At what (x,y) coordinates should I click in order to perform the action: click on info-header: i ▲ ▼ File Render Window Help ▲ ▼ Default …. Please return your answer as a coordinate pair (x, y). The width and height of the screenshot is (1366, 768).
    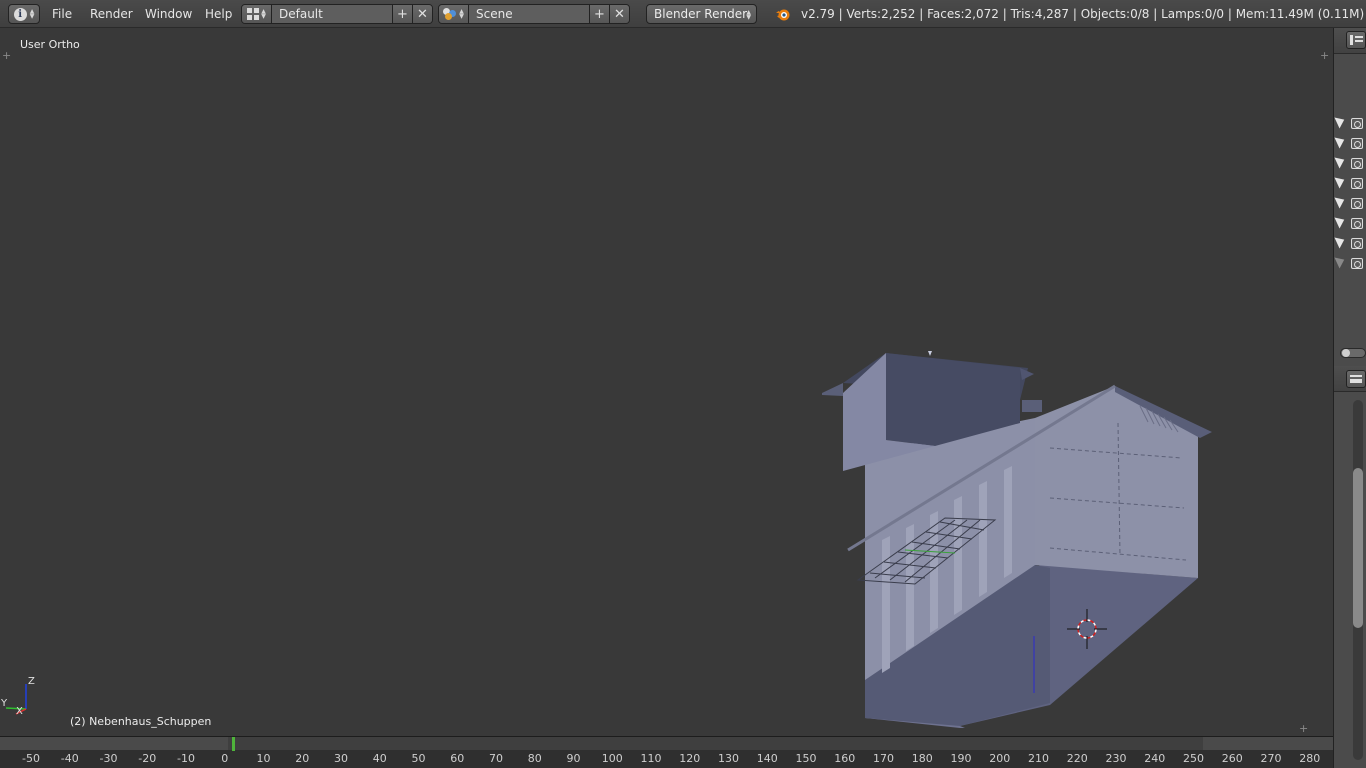
    Looking at the image, I should click on (683, 14).